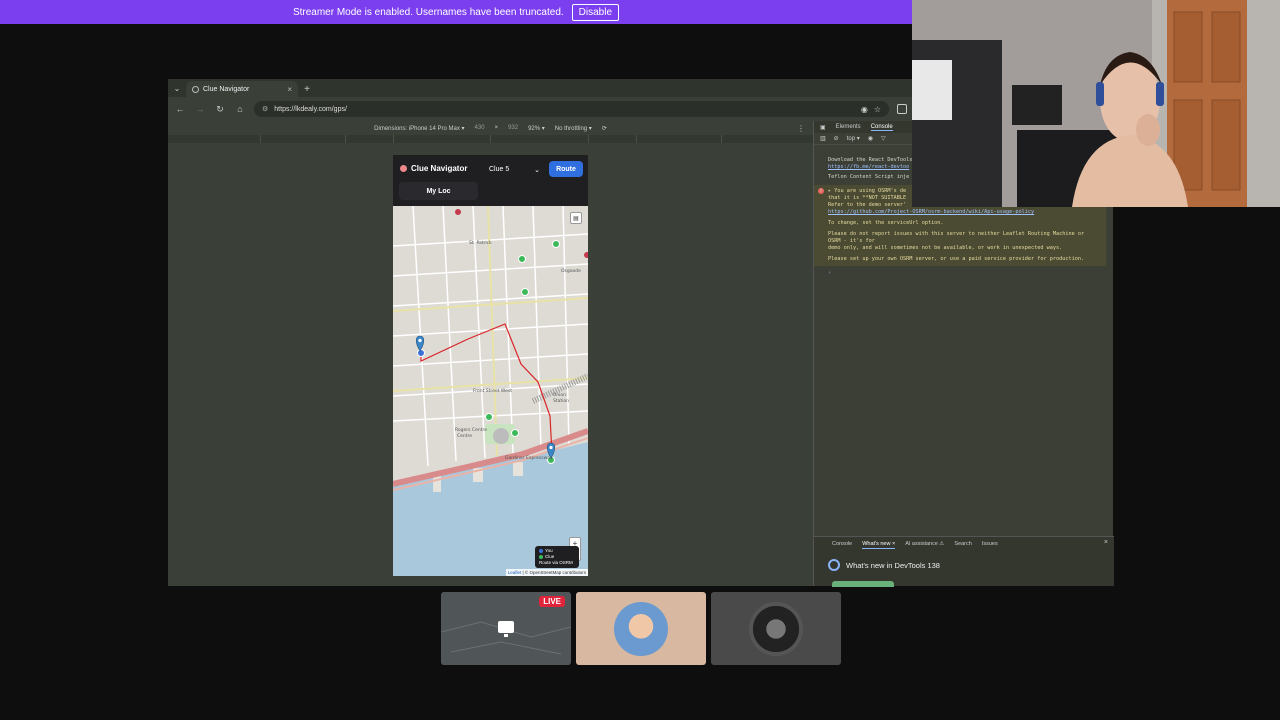 The image size is (1280, 720). Describe the element at coordinates (403, 168) in the screenshot. I see `map-pin-icon` at that location.